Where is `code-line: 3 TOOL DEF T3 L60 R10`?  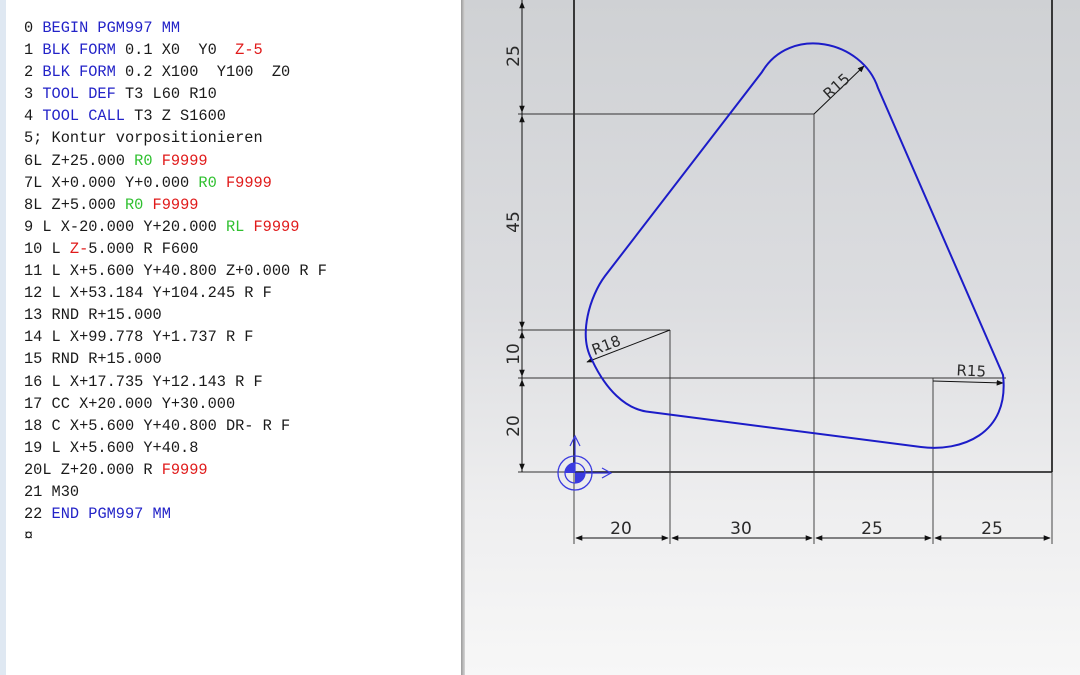 code-line: 3 TOOL DEF T3 L60 R10 is located at coordinates (175, 94).